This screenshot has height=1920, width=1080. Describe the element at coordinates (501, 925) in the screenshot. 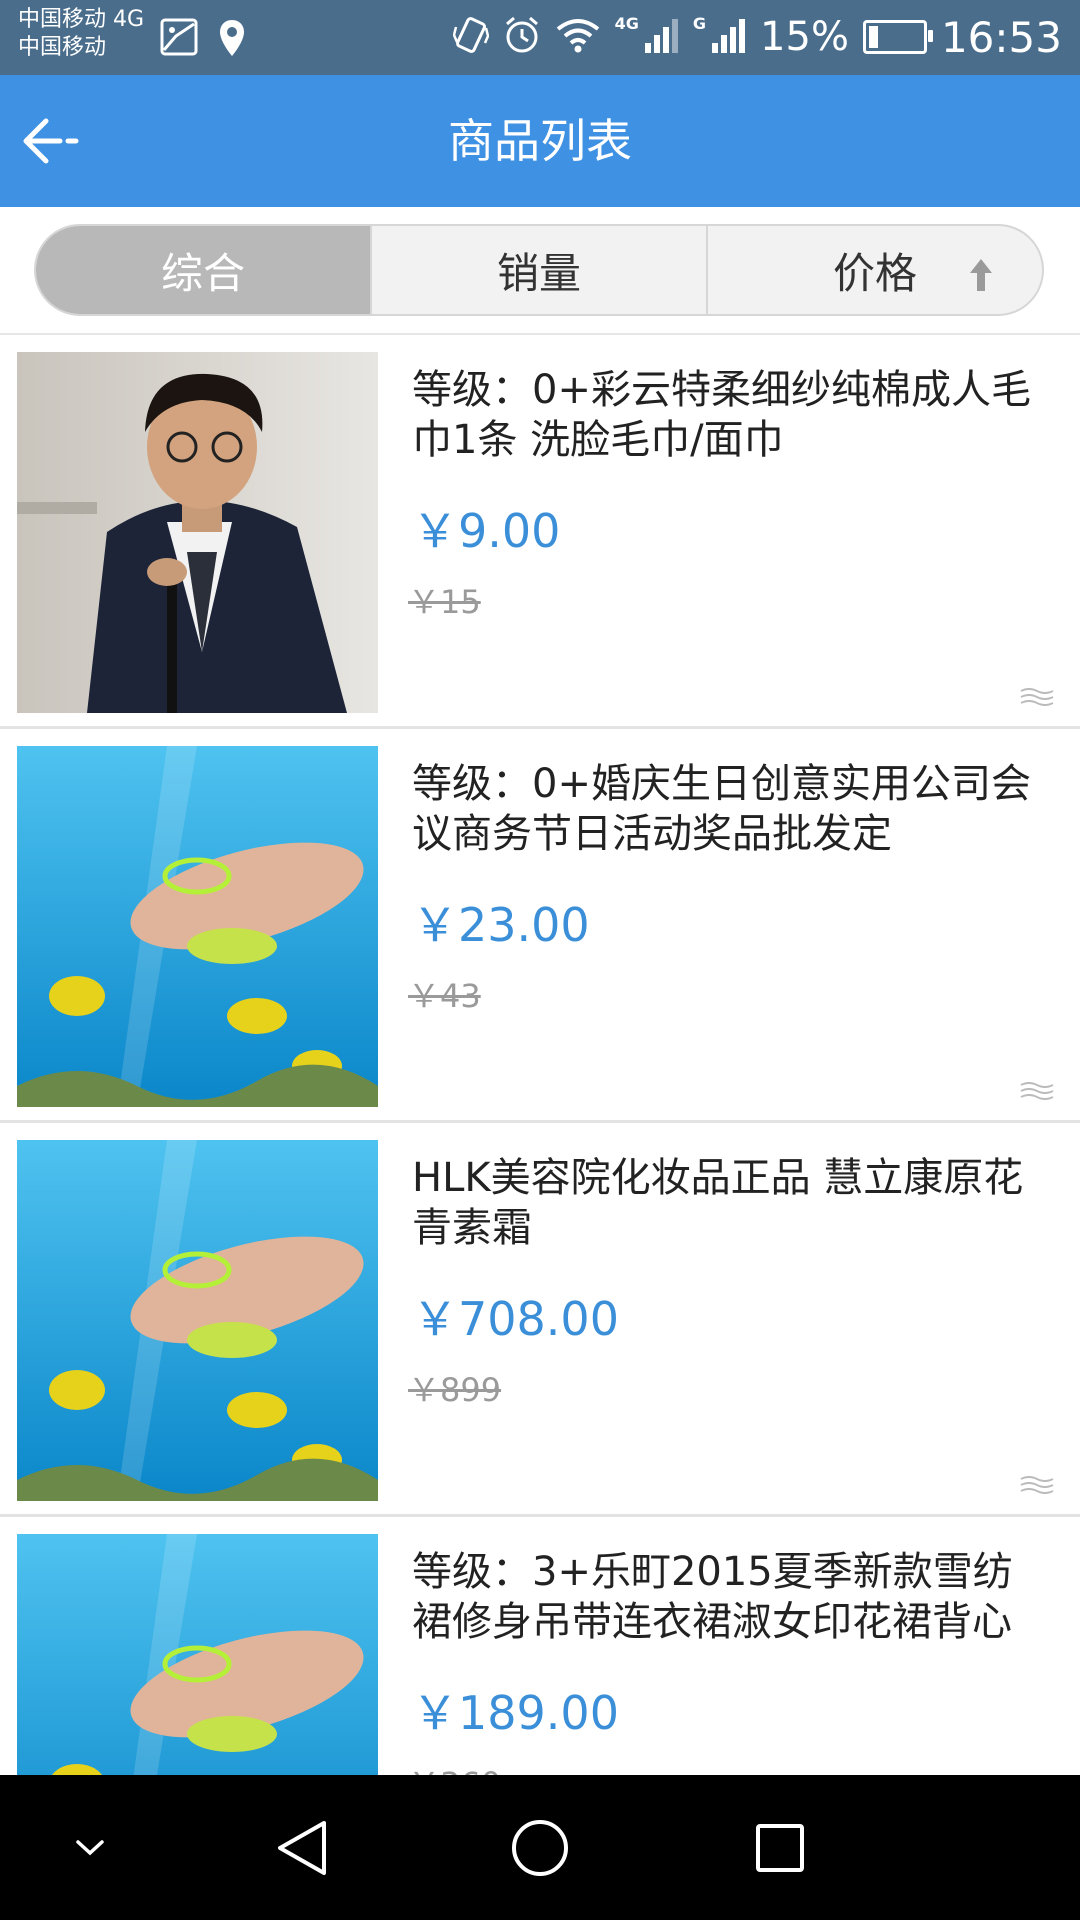

I see `product-price: ￥23.00` at that location.